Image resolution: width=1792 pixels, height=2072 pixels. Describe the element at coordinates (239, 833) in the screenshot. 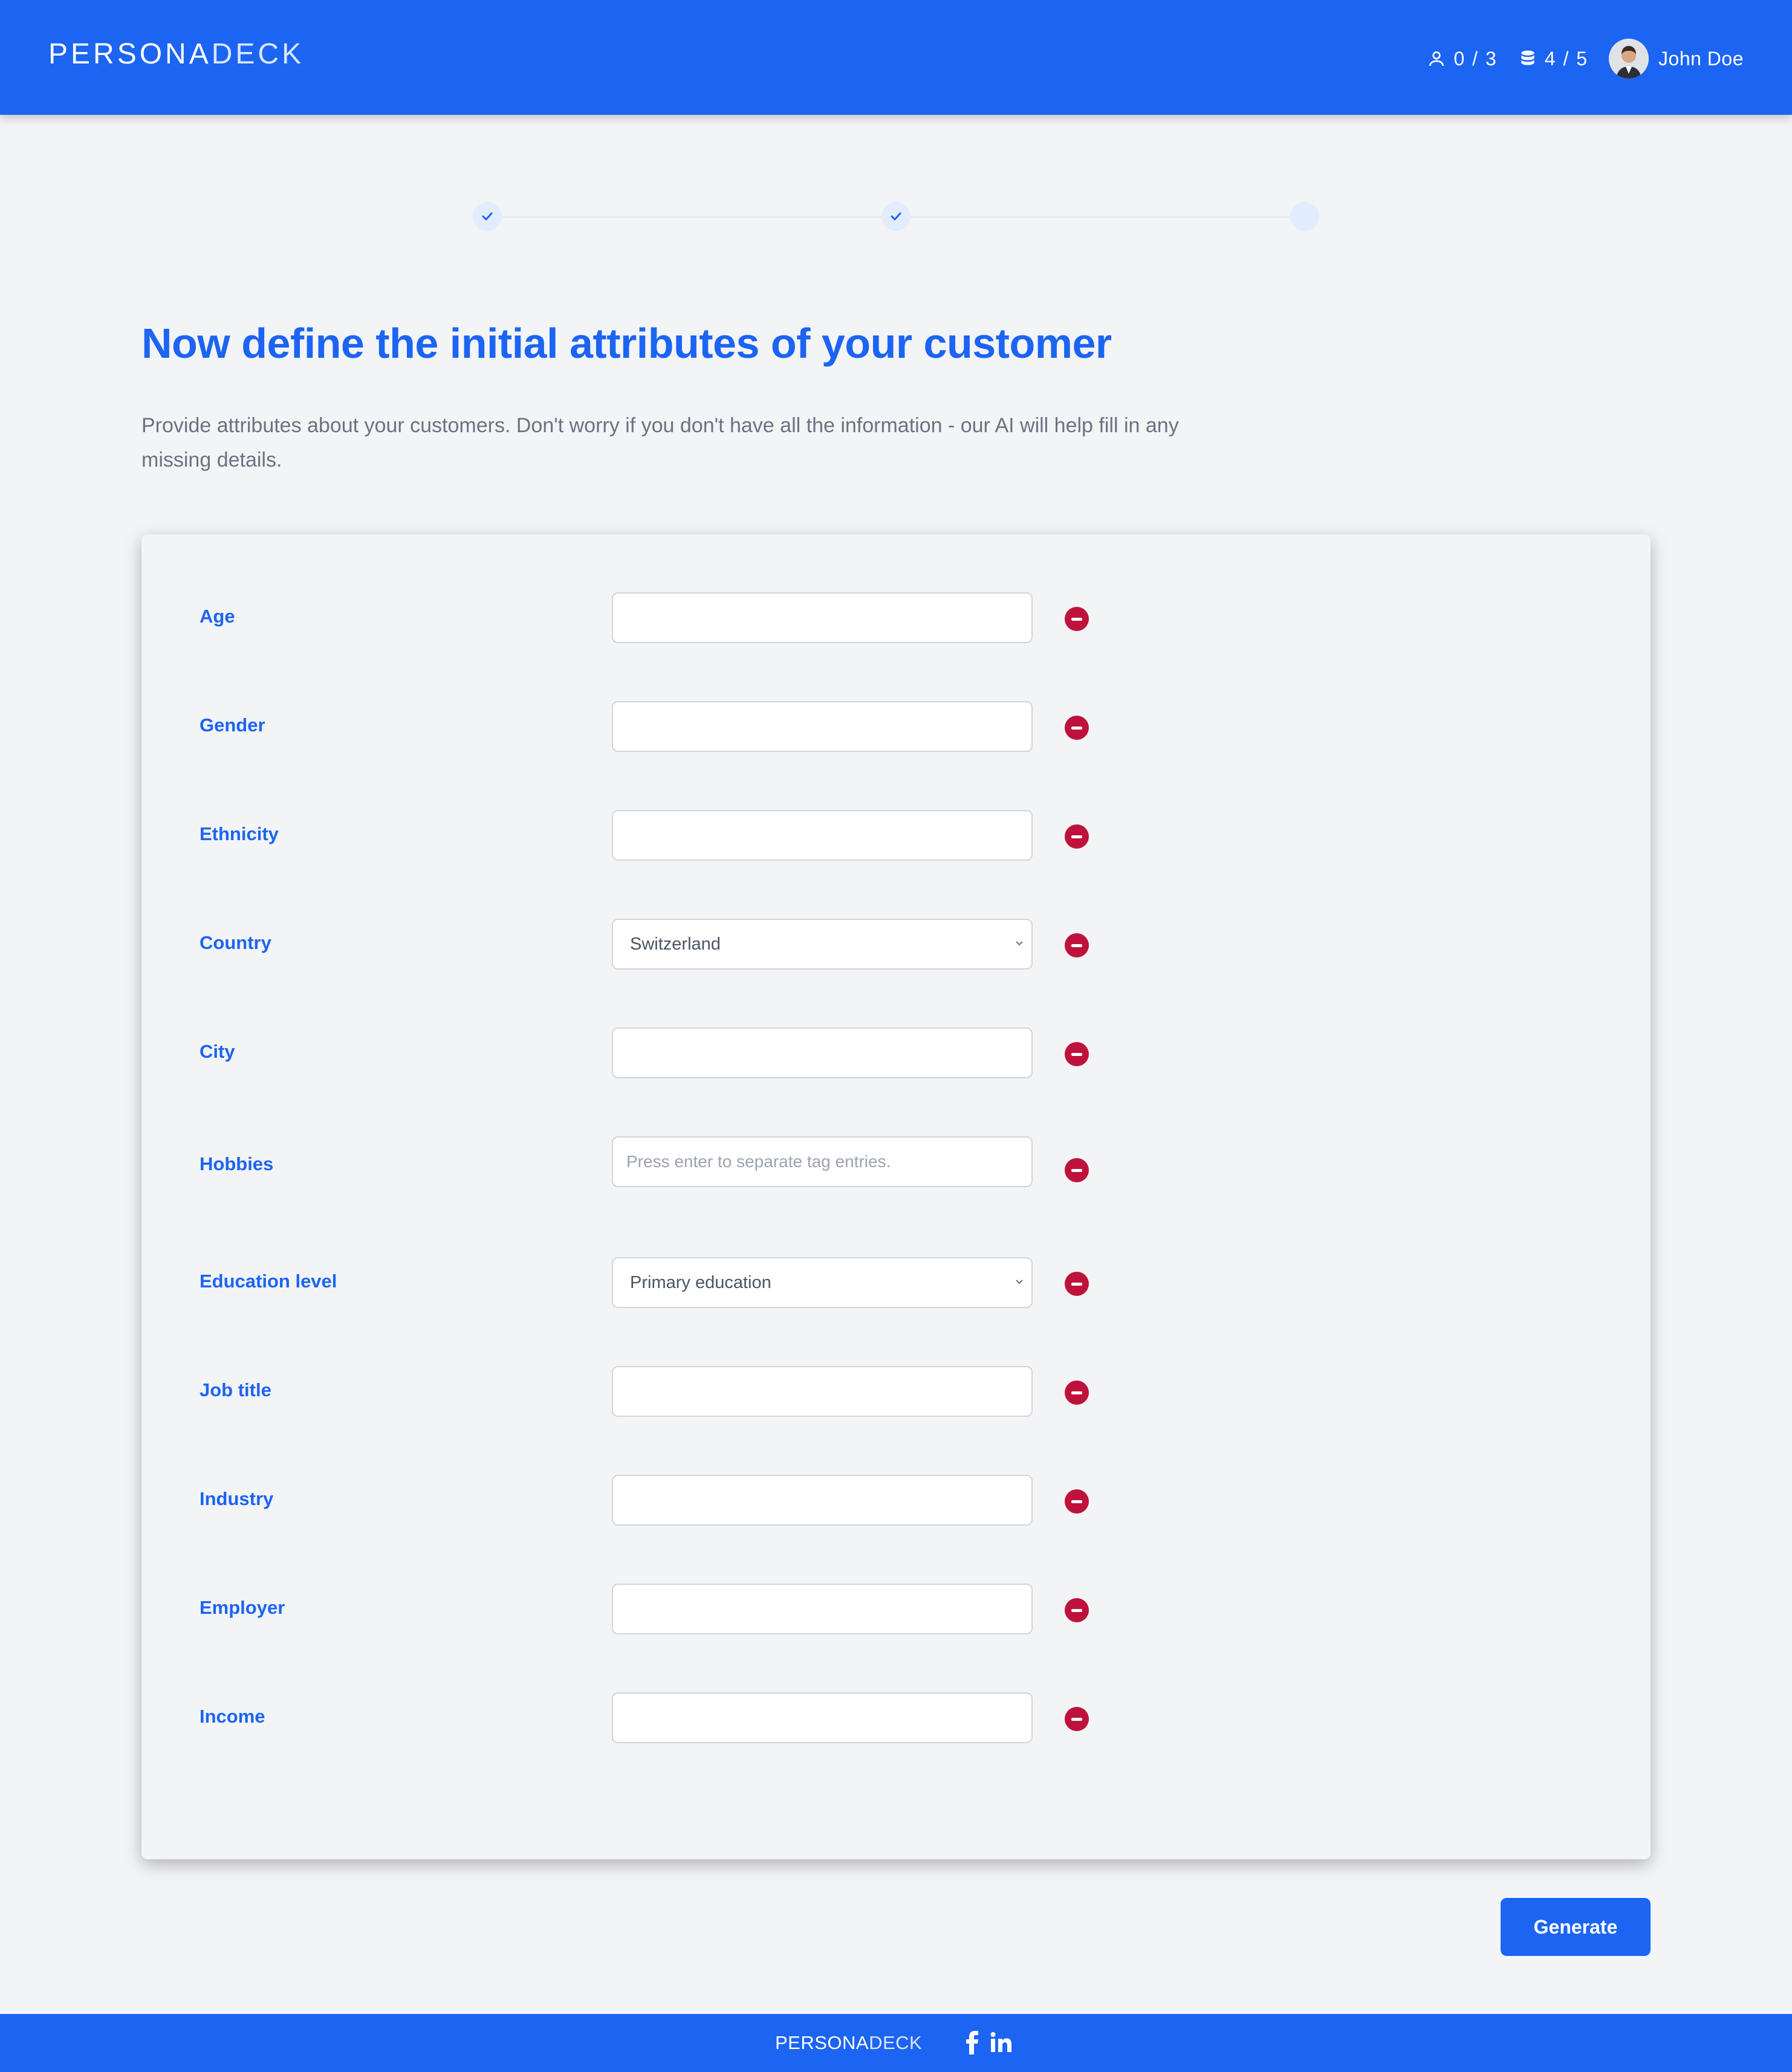

I see `ethnicity-label: Ethnicity` at that location.